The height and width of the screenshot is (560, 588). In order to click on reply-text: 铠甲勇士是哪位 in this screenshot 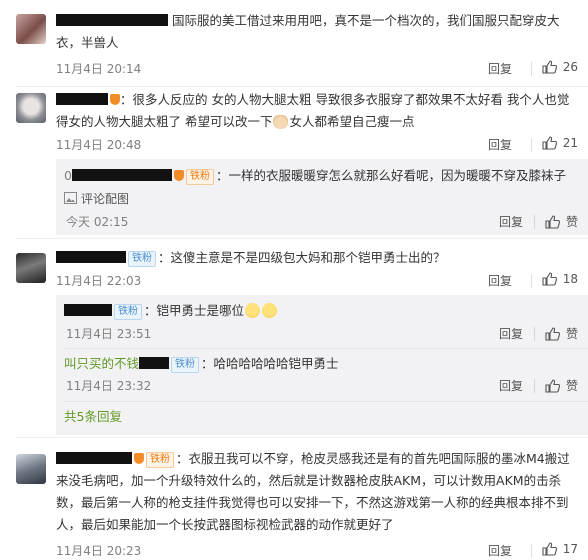, I will do `click(200, 310)`.